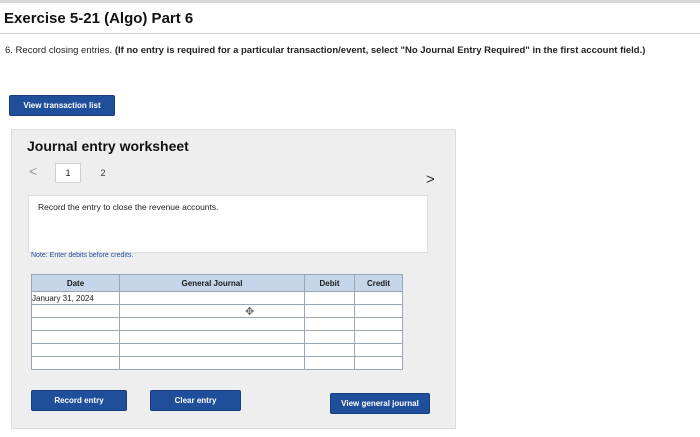  Describe the element at coordinates (103, 173) in the screenshot. I see `worksheet-page-2-tab: 2` at that location.